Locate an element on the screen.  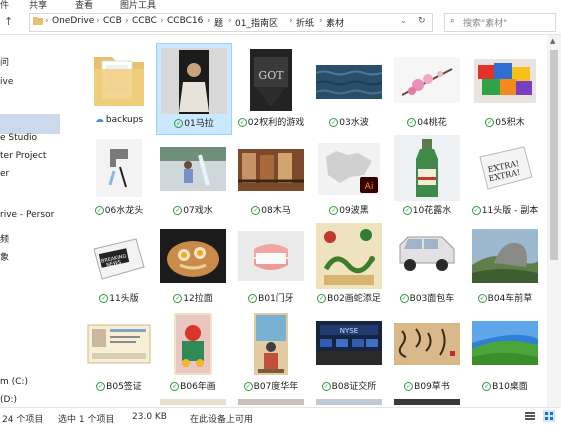
sidebar-item: ive is located at coordinates (6, 82).